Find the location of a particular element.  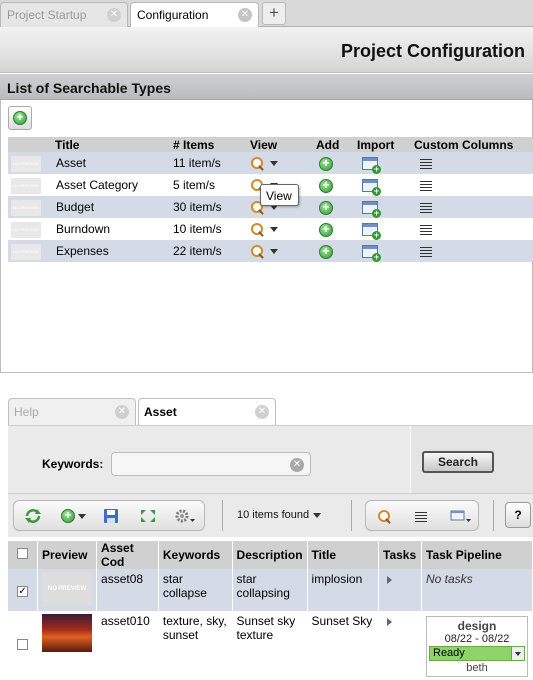

asset-code: asset08 is located at coordinates (127, 590).